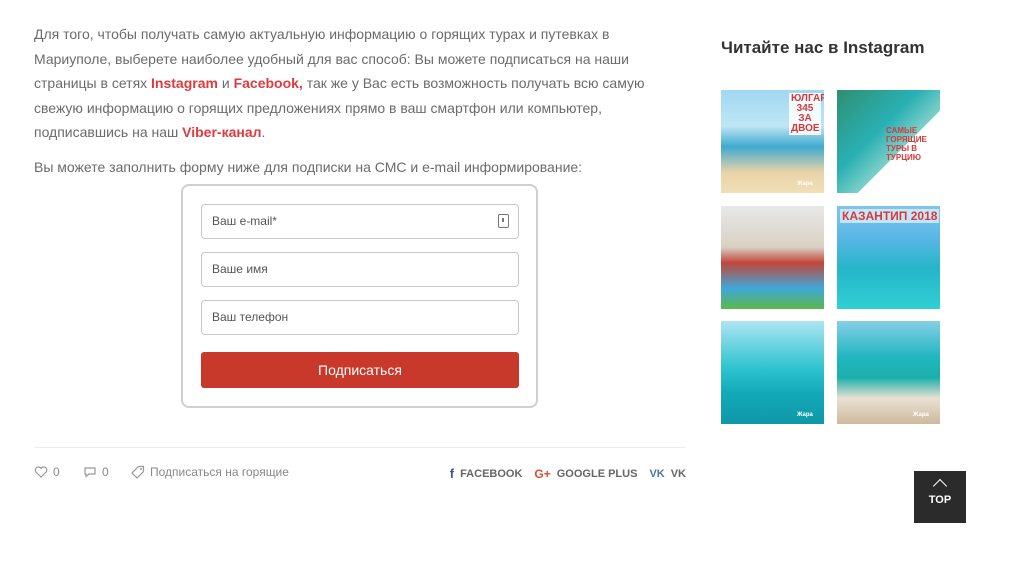 The image size is (1024, 573). I want to click on google-plus-icon: G+, so click(542, 473).